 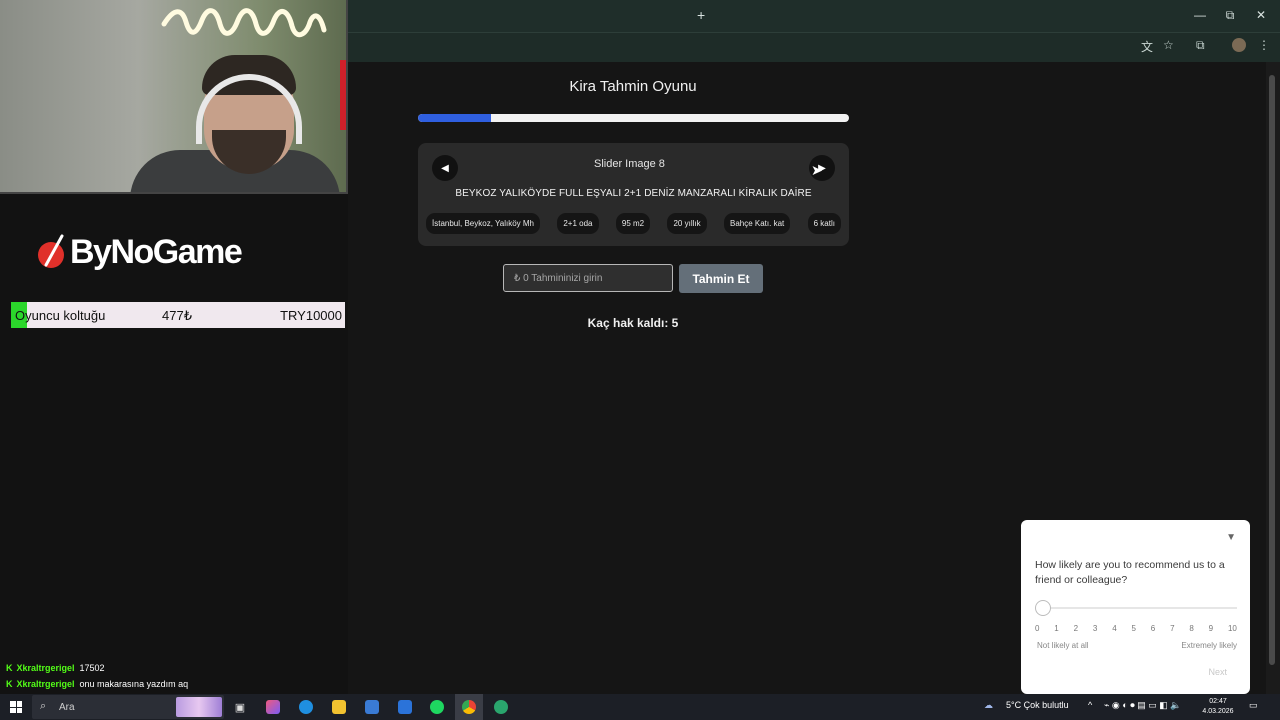 I want to click on task-view-icon: ▣, so click(x=240, y=707).